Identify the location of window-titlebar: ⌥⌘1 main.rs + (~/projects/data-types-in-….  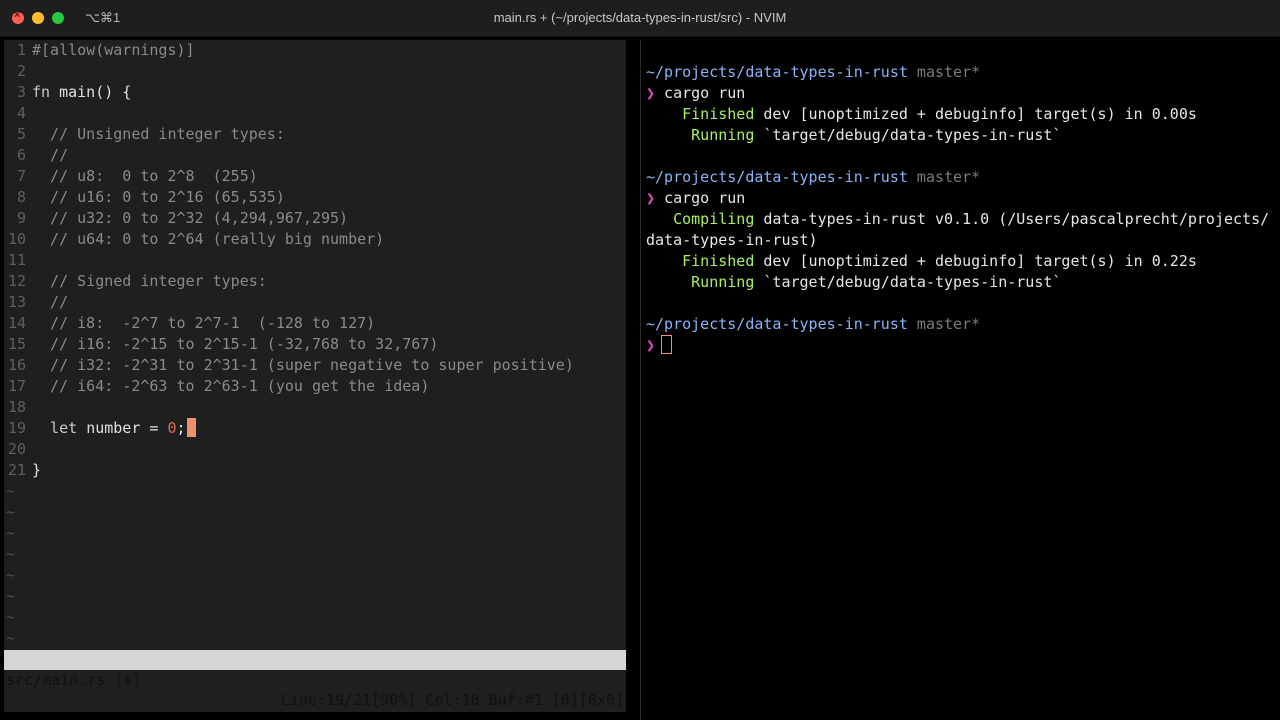
(640, 18).